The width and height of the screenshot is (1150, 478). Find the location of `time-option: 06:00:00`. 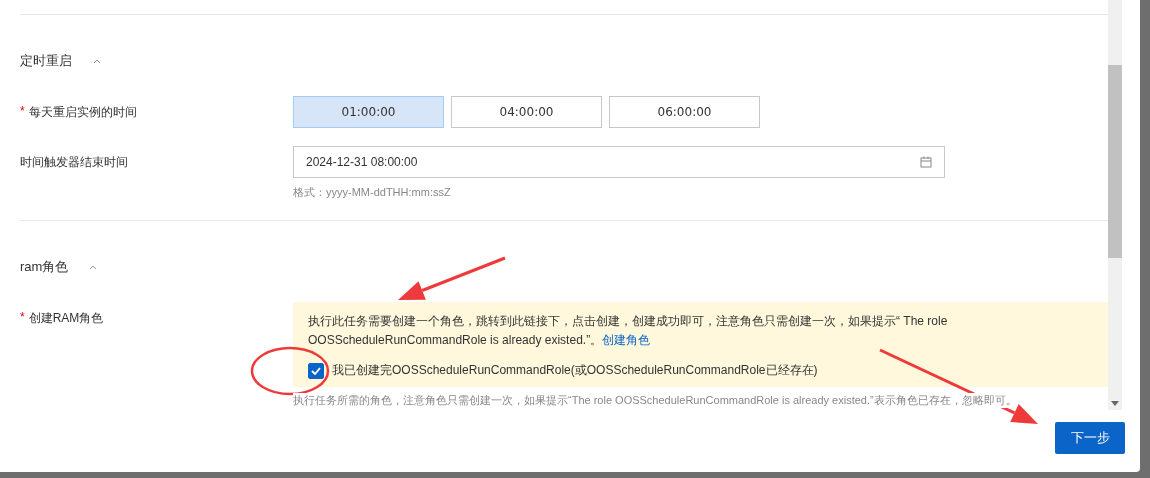

time-option: 06:00:00 is located at coordinates (684, 112).